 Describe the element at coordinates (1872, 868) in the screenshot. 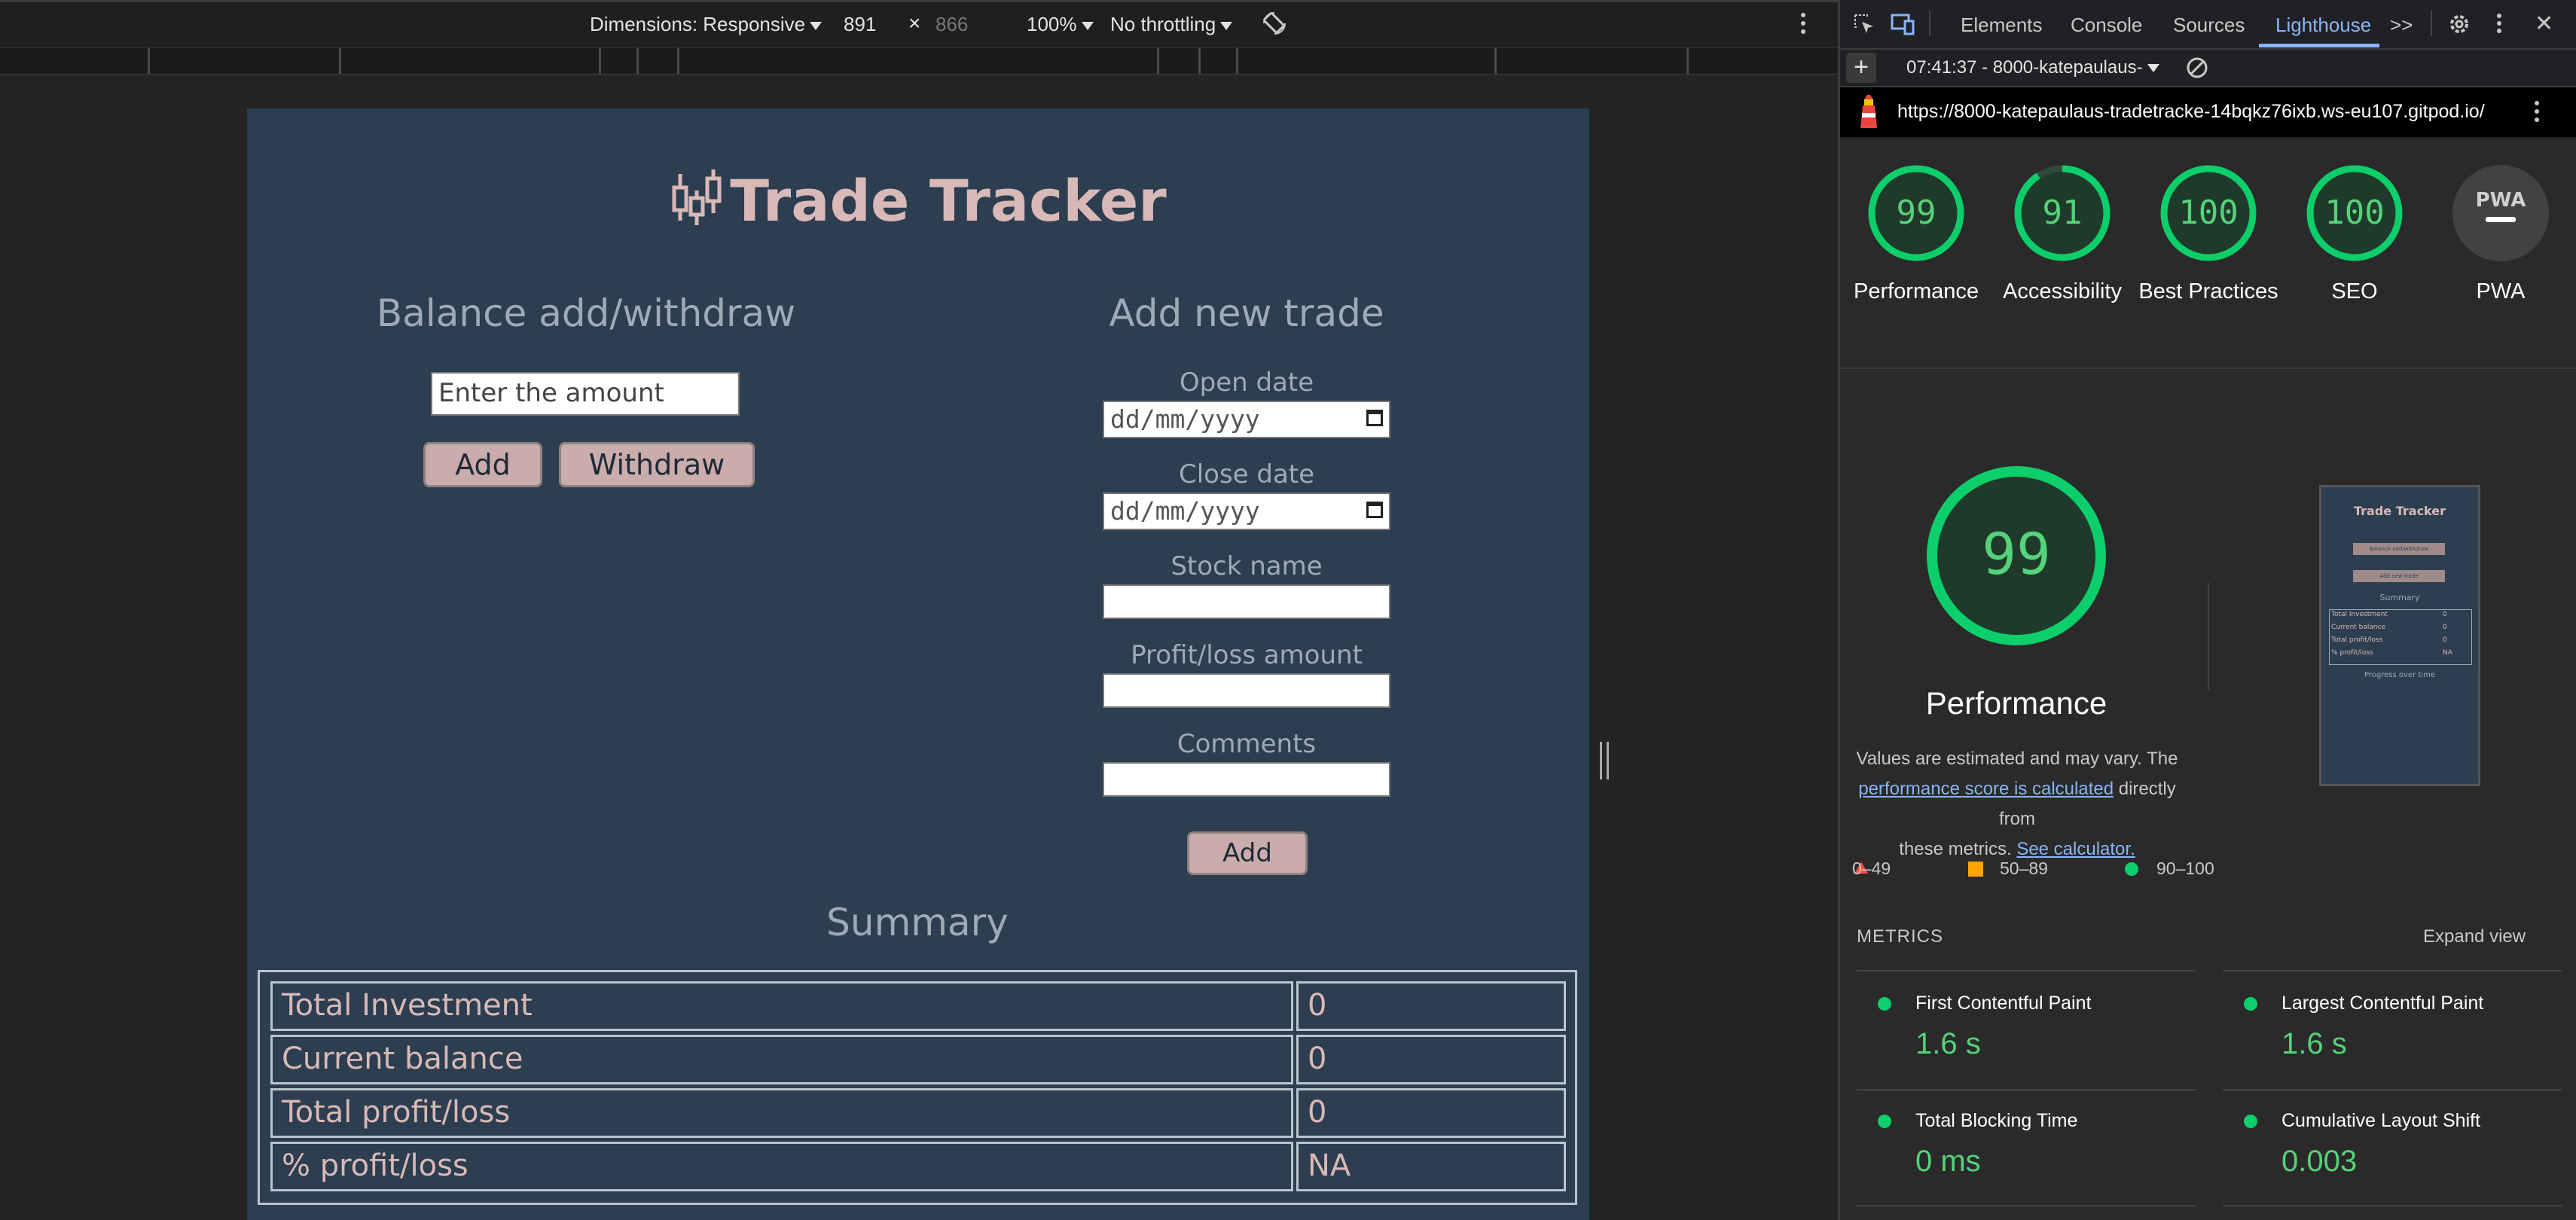

I see `legend-fail-label: 0–49` at that location.